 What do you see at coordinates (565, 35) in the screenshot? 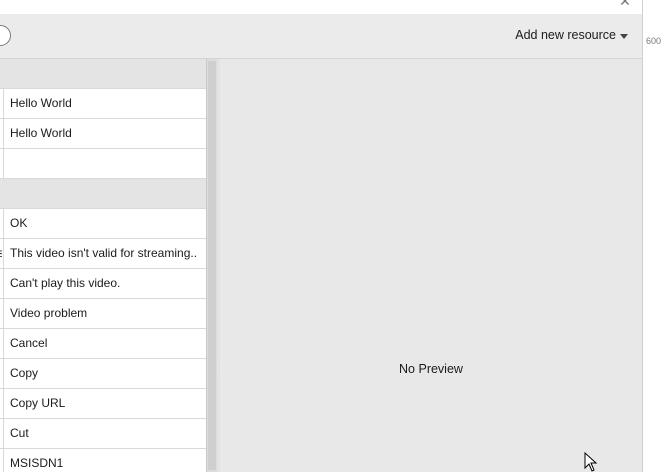
I see `add-new-resource-label: Add new resource` at bounding box center [565, 35].